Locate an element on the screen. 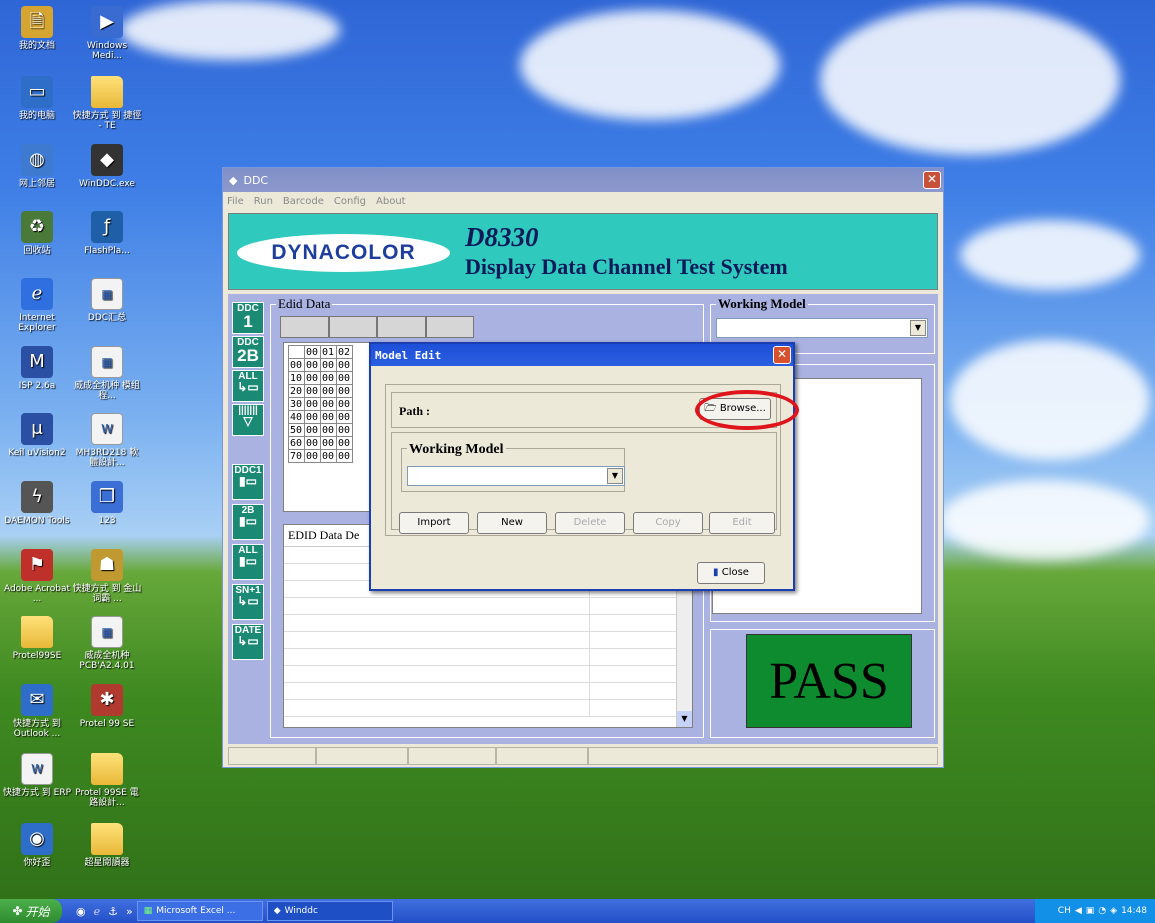  desktop-icon: W 快捷方式 到 ERP is located at coordinates (37, 775).